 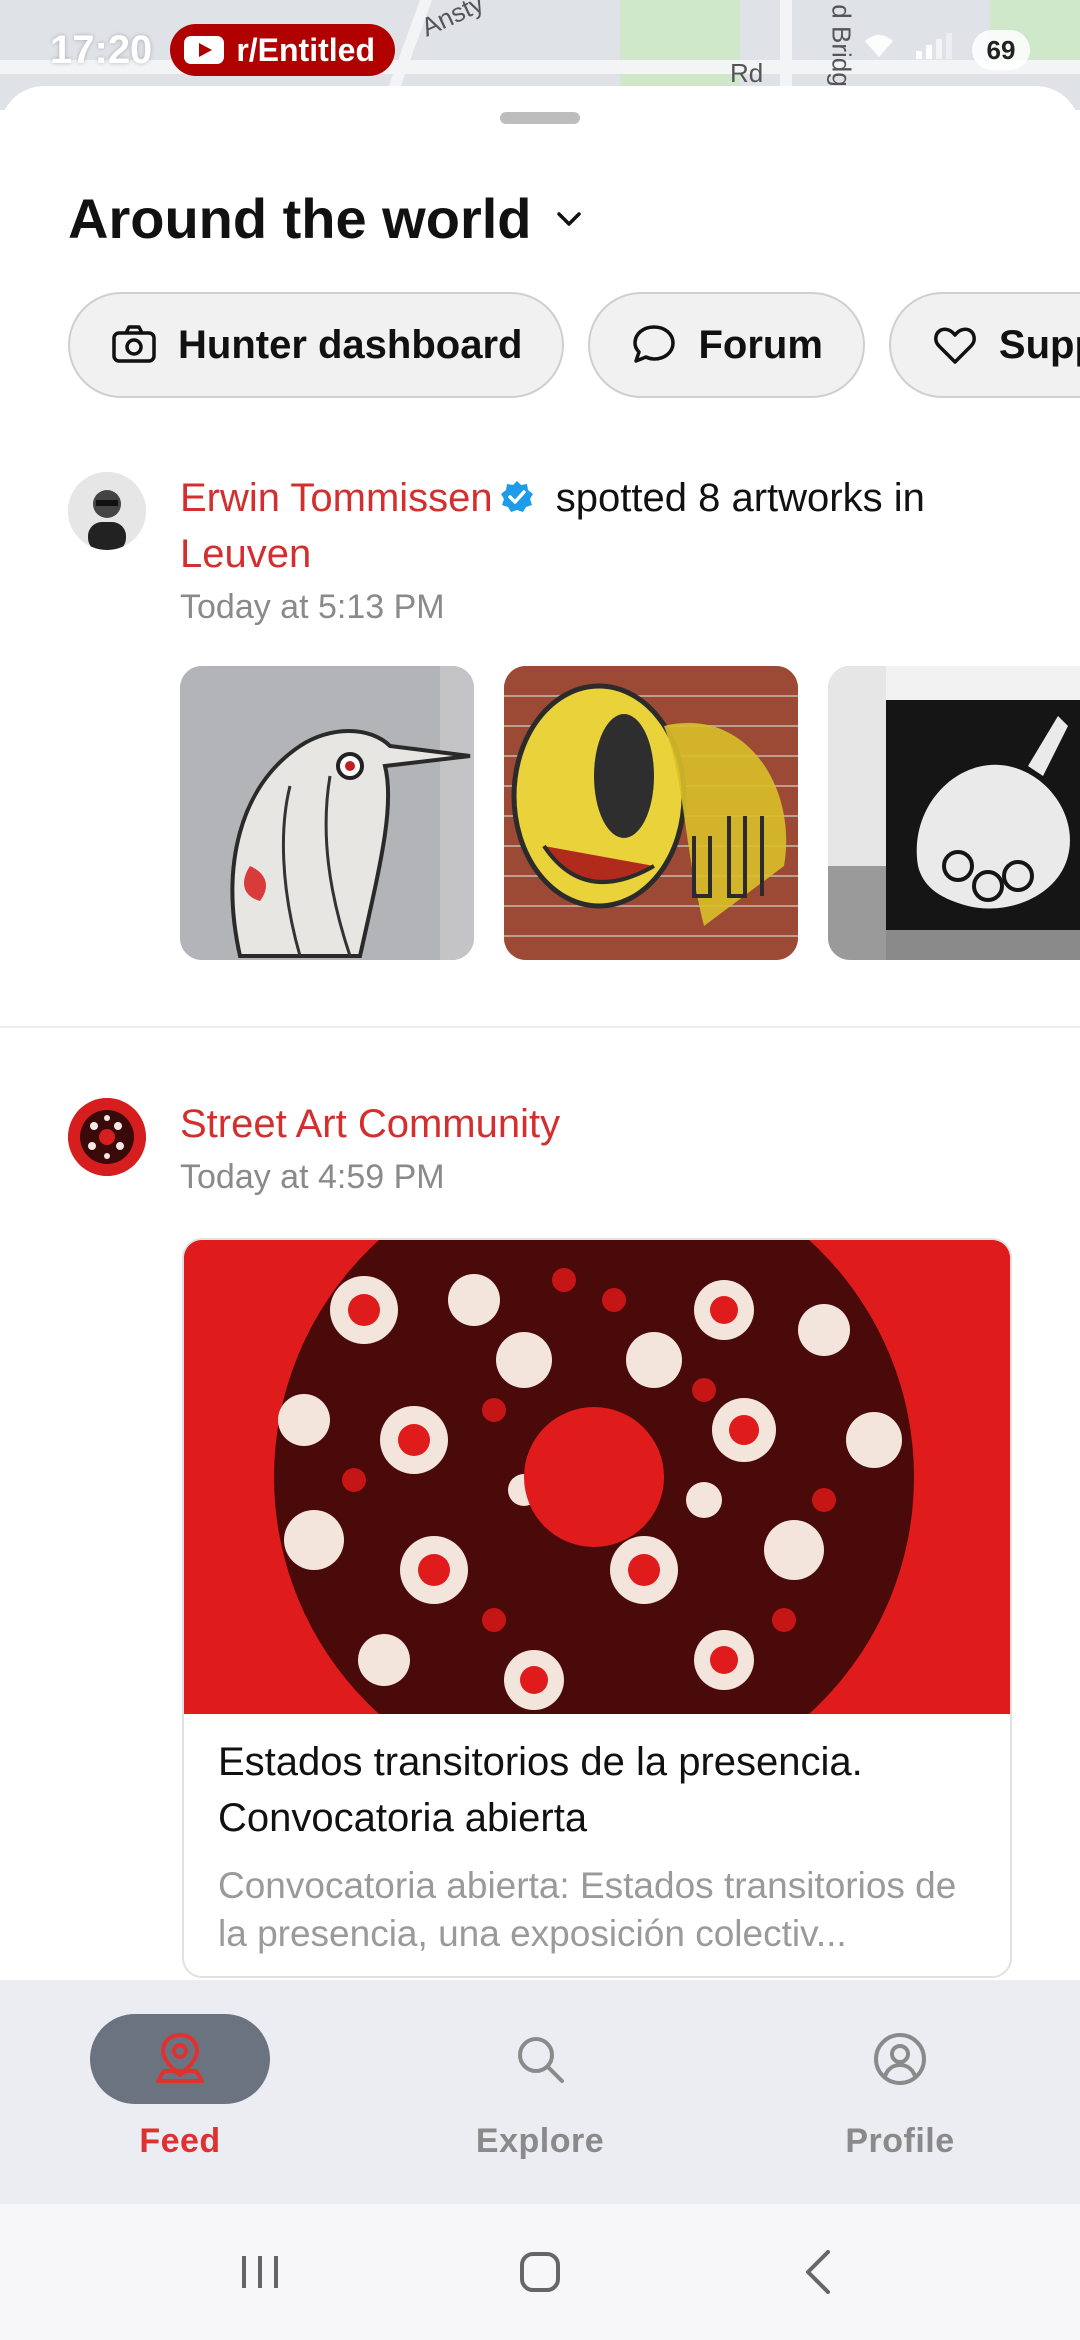 What do you see at coordinates (204, 50) in the screenshot?
I see `youtube-icon` at bounding box center [204, 50].